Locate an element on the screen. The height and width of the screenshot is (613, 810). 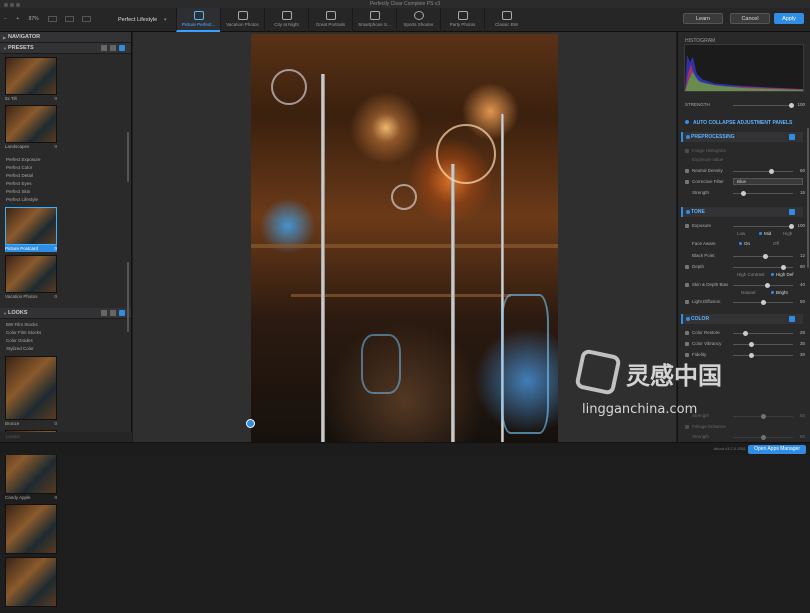
compare-pin-icon is located at coordinates (250, 423).